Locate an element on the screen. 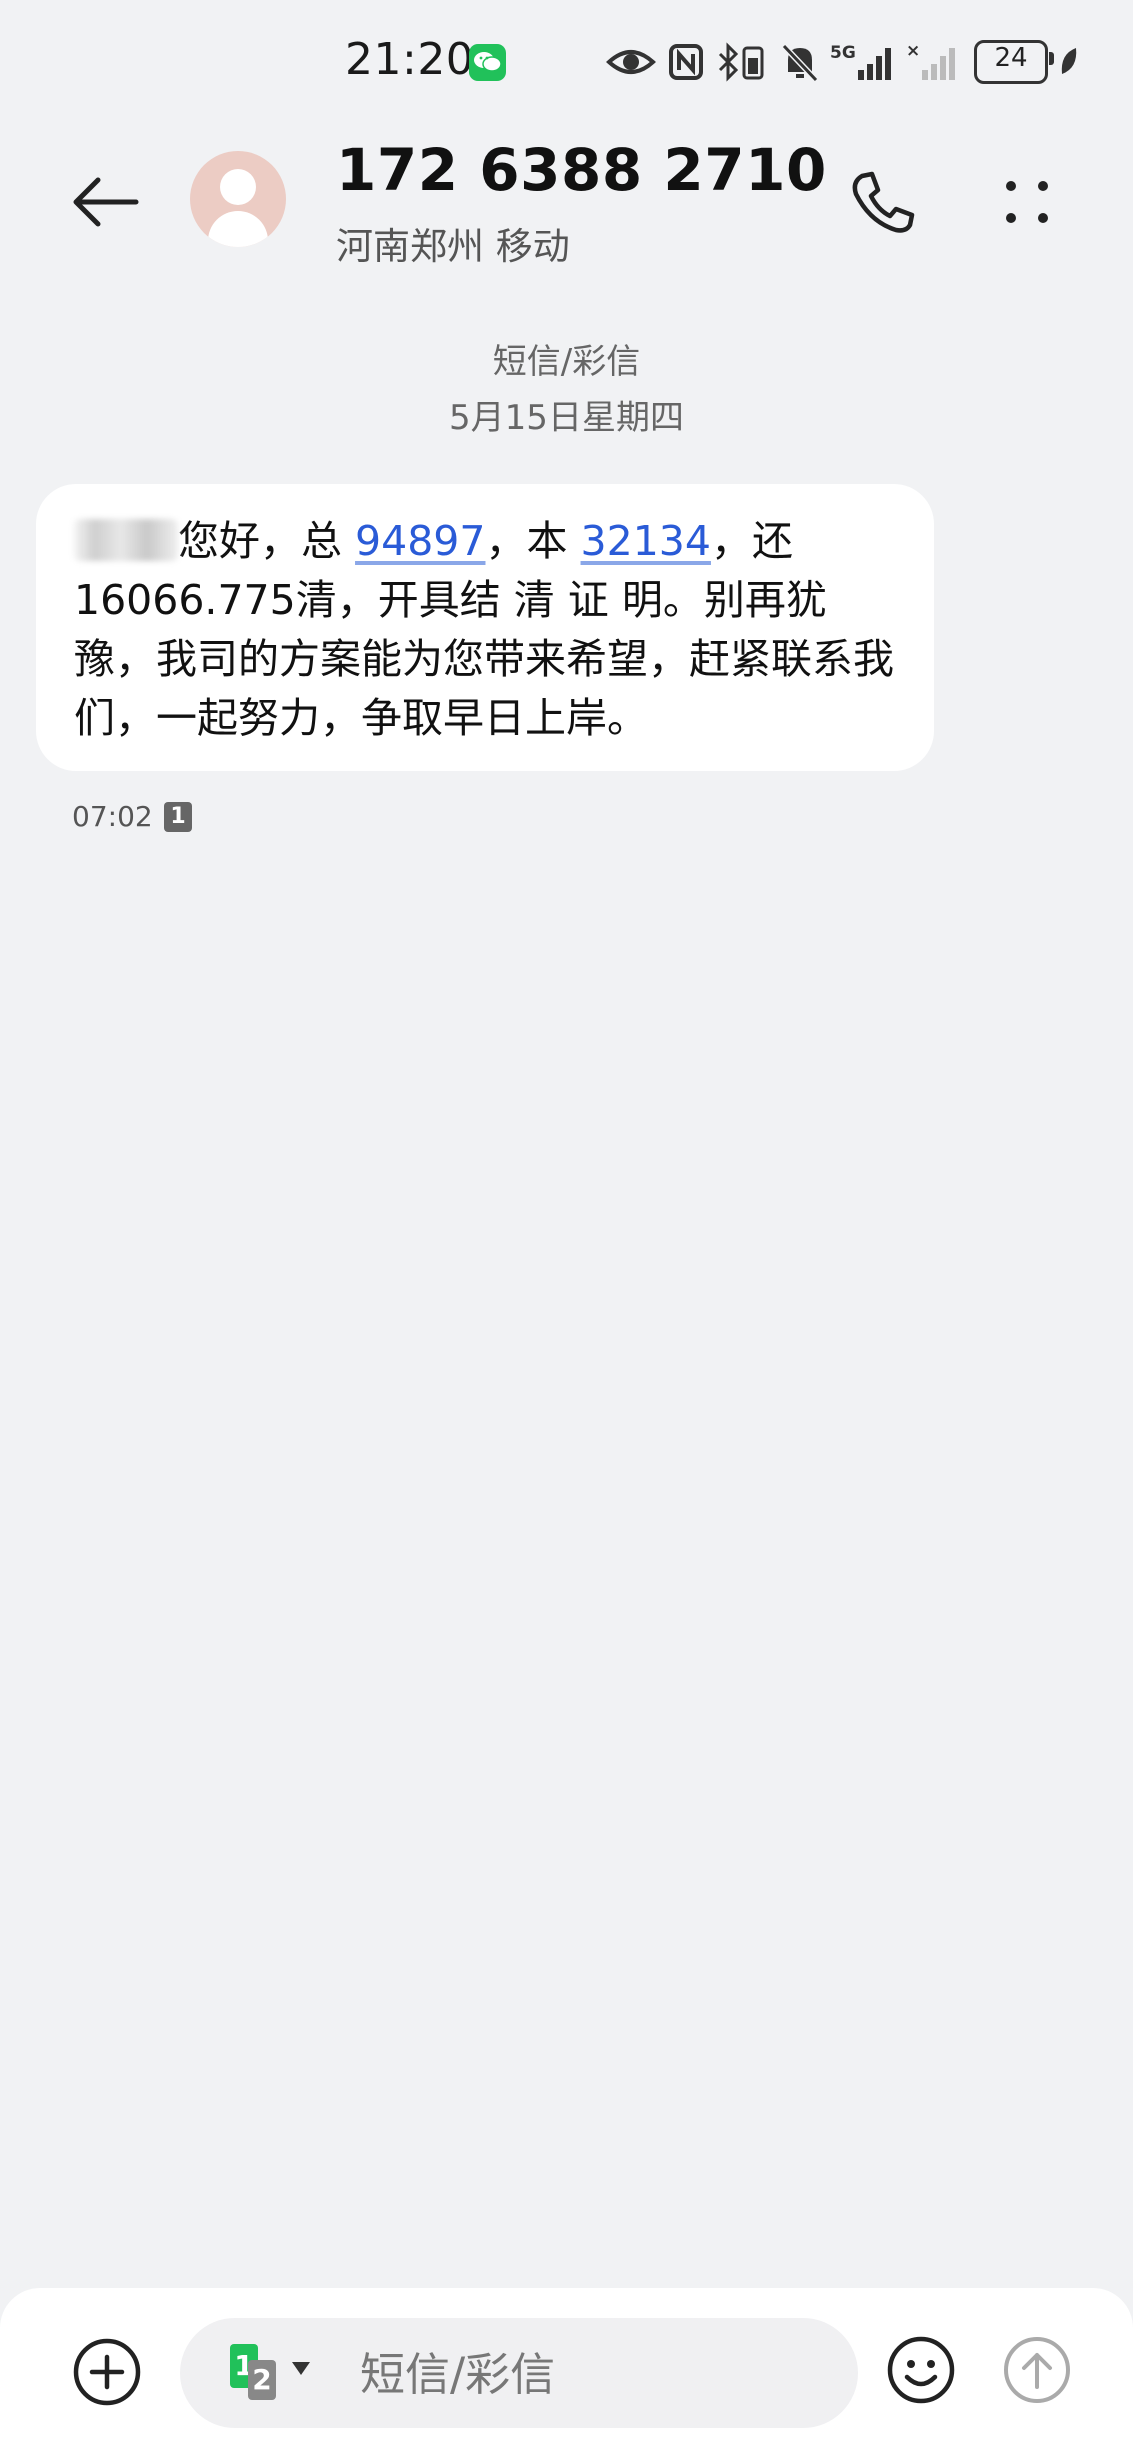 This screenshot has height=2453, width=1133. call-button is located at coordinates (882, 202).